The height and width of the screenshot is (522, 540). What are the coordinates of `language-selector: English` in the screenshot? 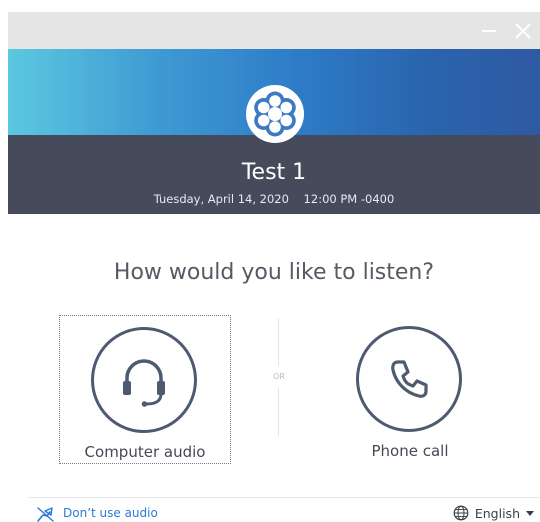 It's located at (493, 513).